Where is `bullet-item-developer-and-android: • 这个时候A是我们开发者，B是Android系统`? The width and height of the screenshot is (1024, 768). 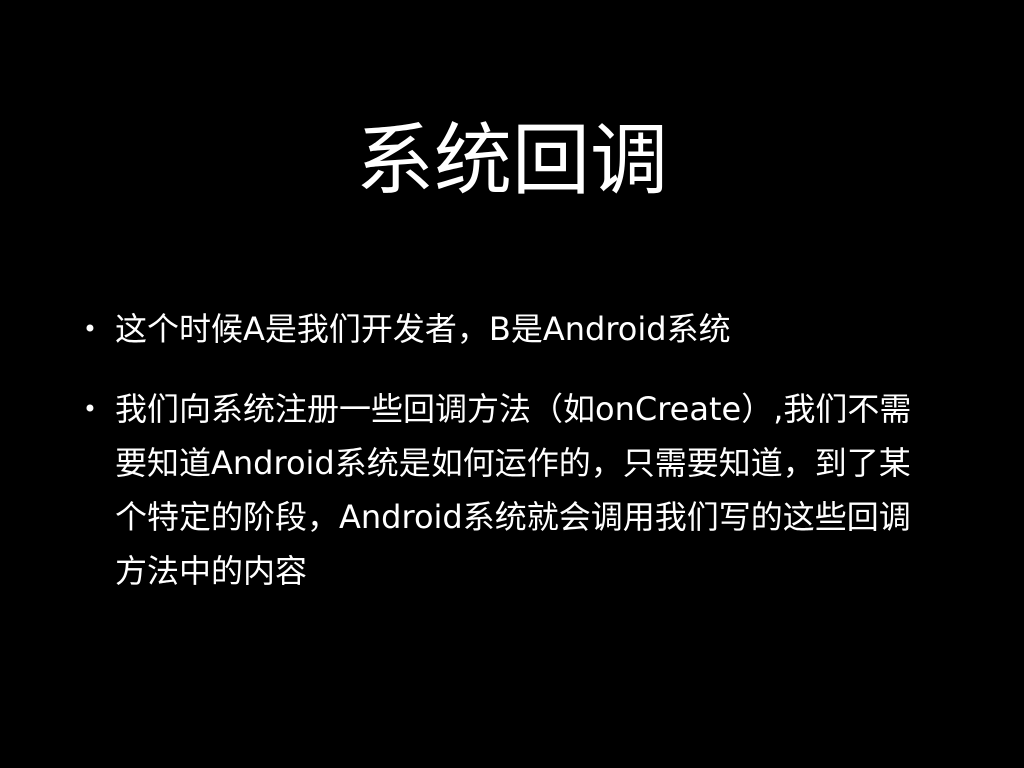
bullet-item-developer-and-android: • 这个时候A是我们开发者，B是Android系统 is located at coordinates (507, 329).